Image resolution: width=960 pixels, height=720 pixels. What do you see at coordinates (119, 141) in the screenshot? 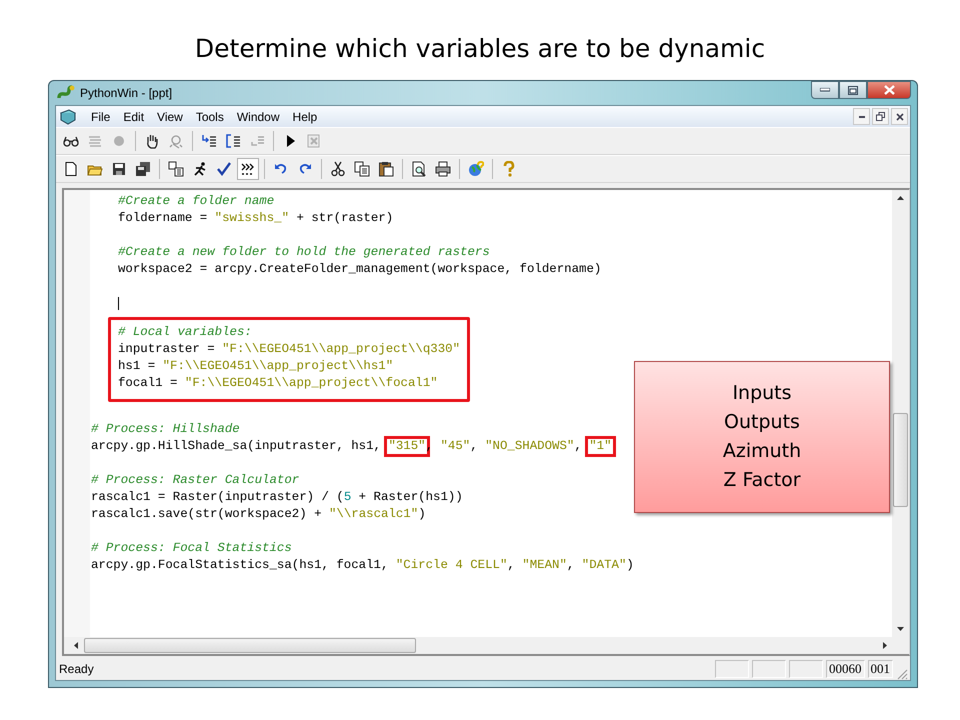
I see `dot-icon` at bounding box center [119, 141].